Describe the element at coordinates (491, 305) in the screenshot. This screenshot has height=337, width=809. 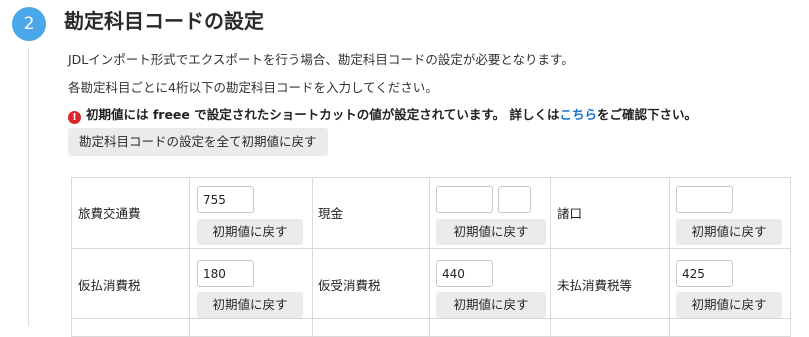
I see `reset-button-received-tax: 初期値に戻す` at that location.